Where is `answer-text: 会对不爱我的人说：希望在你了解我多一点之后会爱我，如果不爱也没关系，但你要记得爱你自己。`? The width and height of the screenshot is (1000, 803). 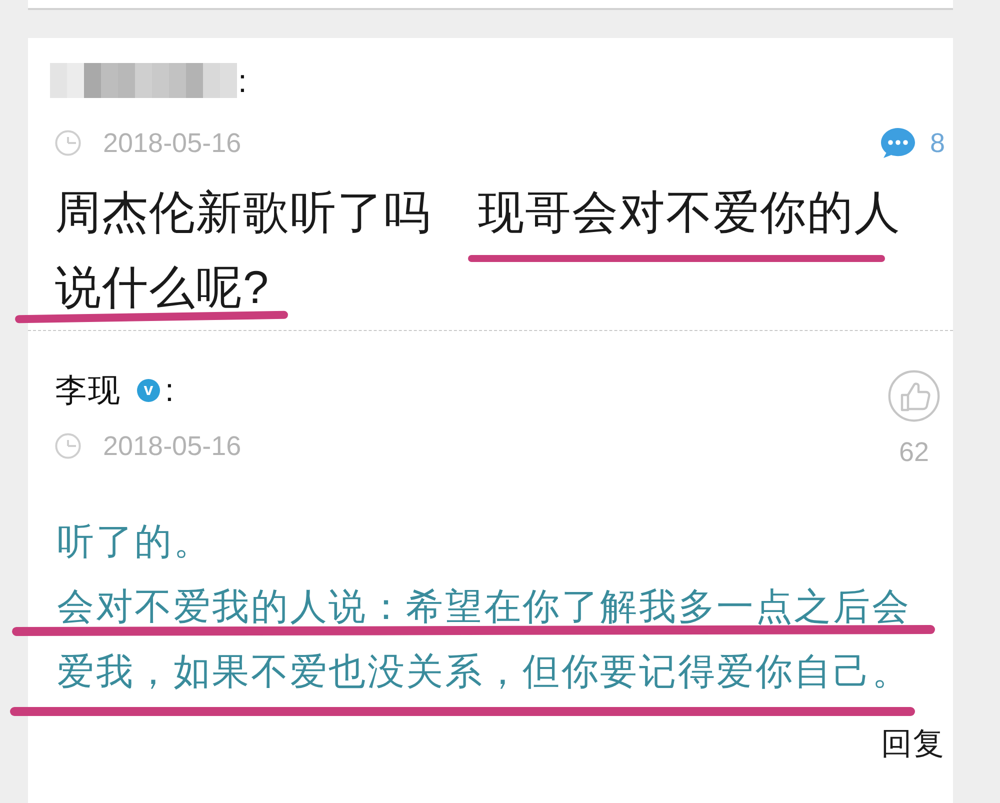
answer-text: 会对不爱我的人说：希望在你了解我多一点之后会爱我，如果不爱也没关系，但你要记得爱你自己。 is located at coordinates (484, 639).